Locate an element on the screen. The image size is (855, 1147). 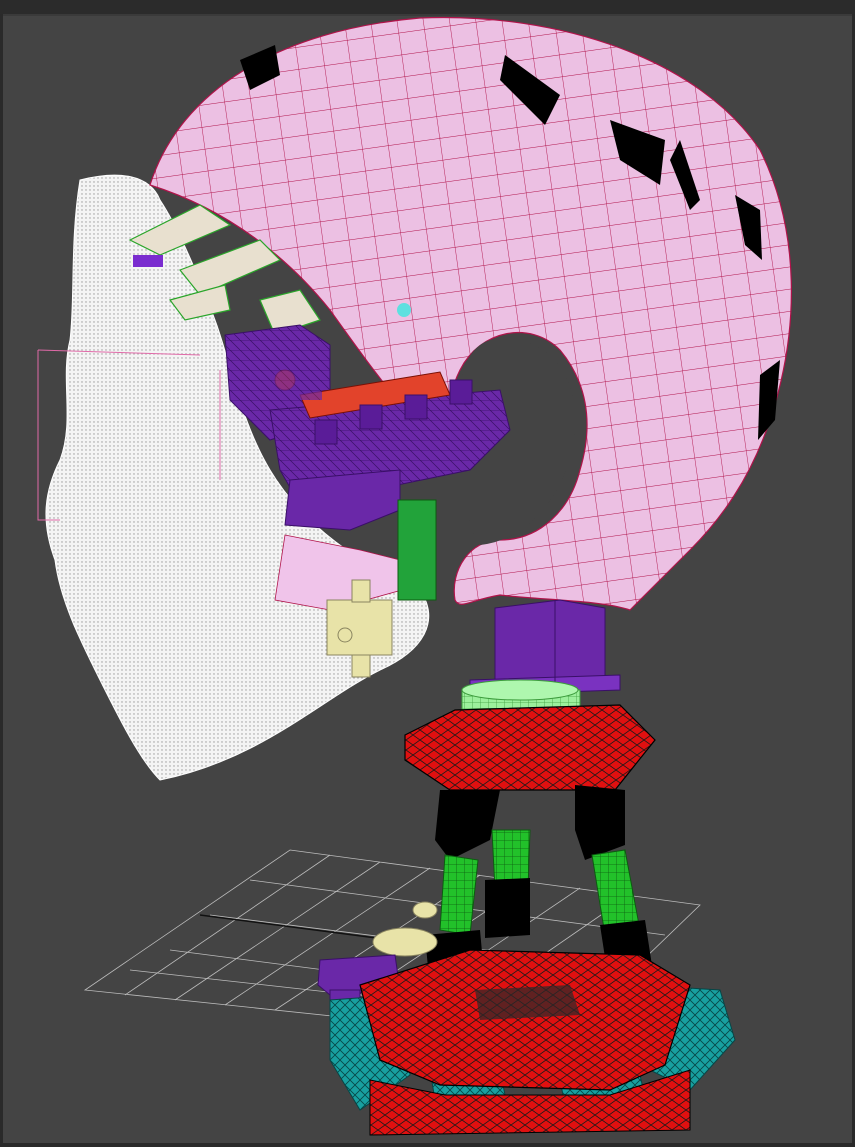
top-platform is located at coordinates (530, 747).